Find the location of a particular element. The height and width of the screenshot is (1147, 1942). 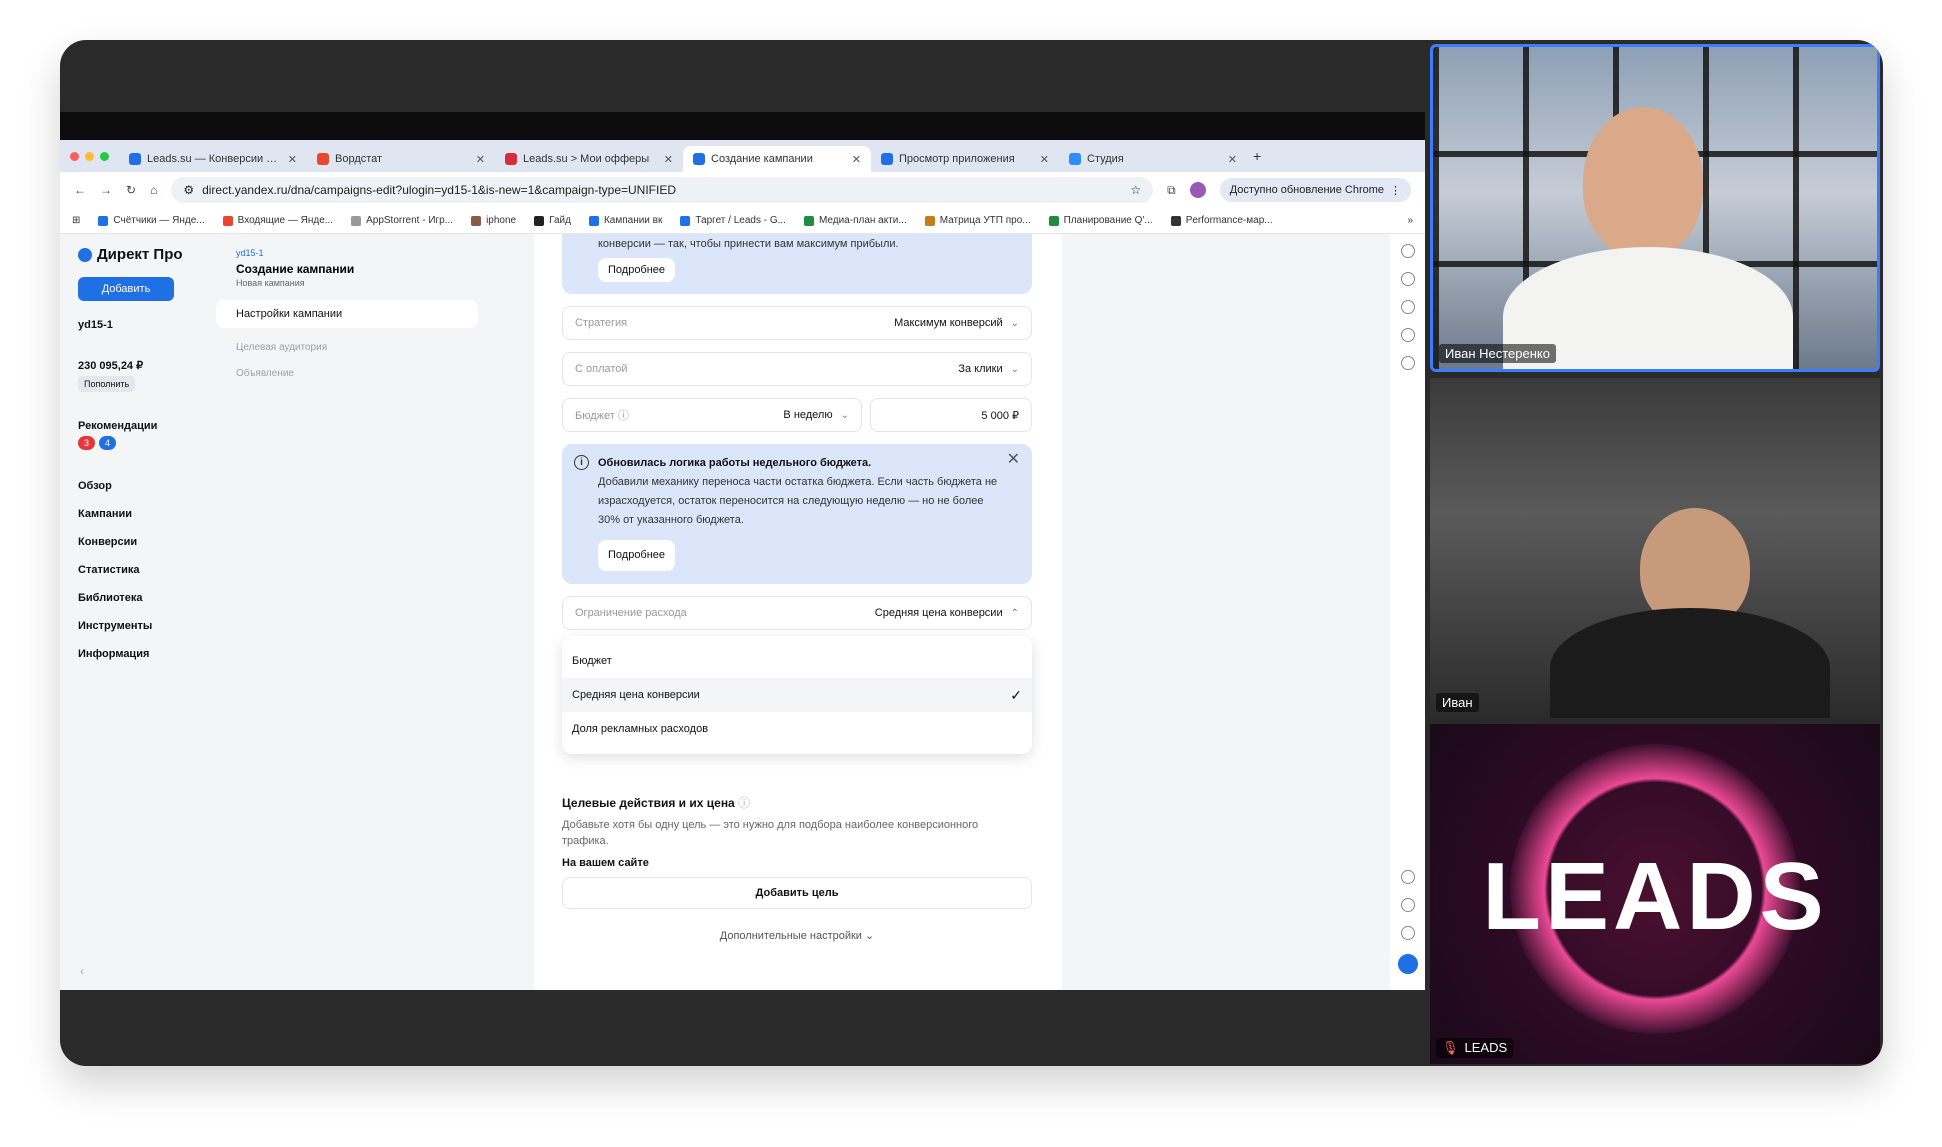

bookmark-item: Кампании вк is located at coordinates (625, 220).